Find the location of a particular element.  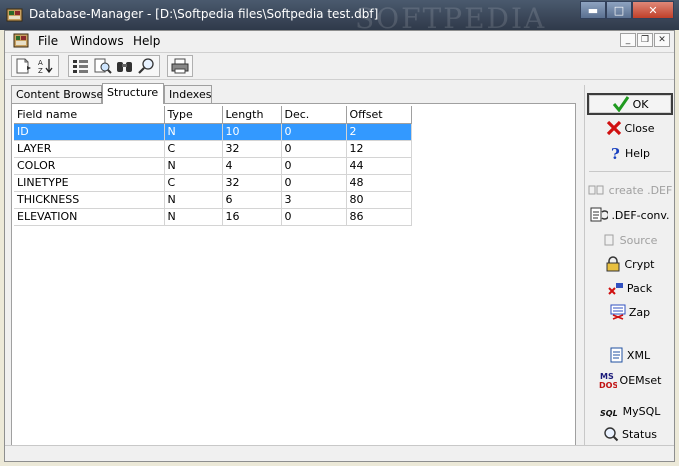

table-row: LAYER C 32 0 12 is located at coordinates (213, 149).